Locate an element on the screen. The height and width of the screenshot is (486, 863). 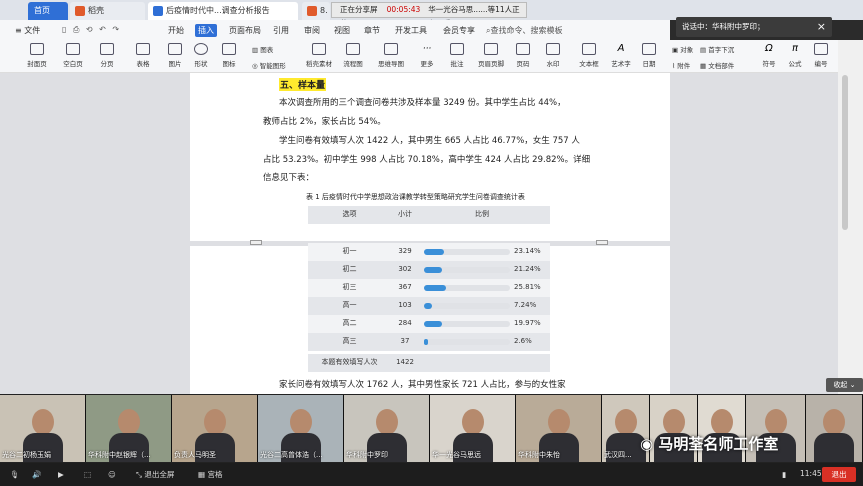
ribbon-page-number: 页码 is located at coordinates (523, 57).